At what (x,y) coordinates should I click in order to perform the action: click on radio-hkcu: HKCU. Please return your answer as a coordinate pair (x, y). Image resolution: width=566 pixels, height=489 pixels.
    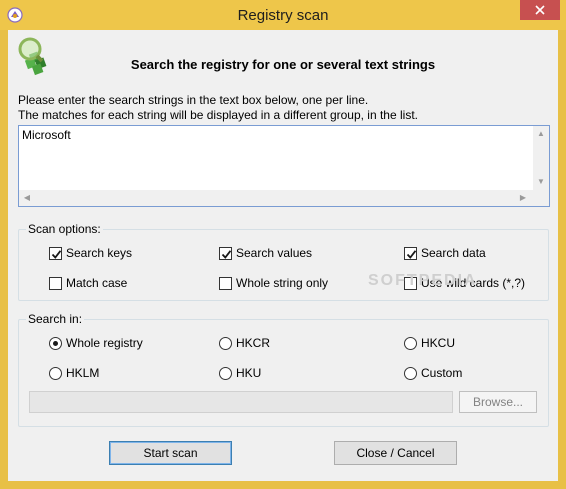
    Looking at the image, I should click on (429, 343).